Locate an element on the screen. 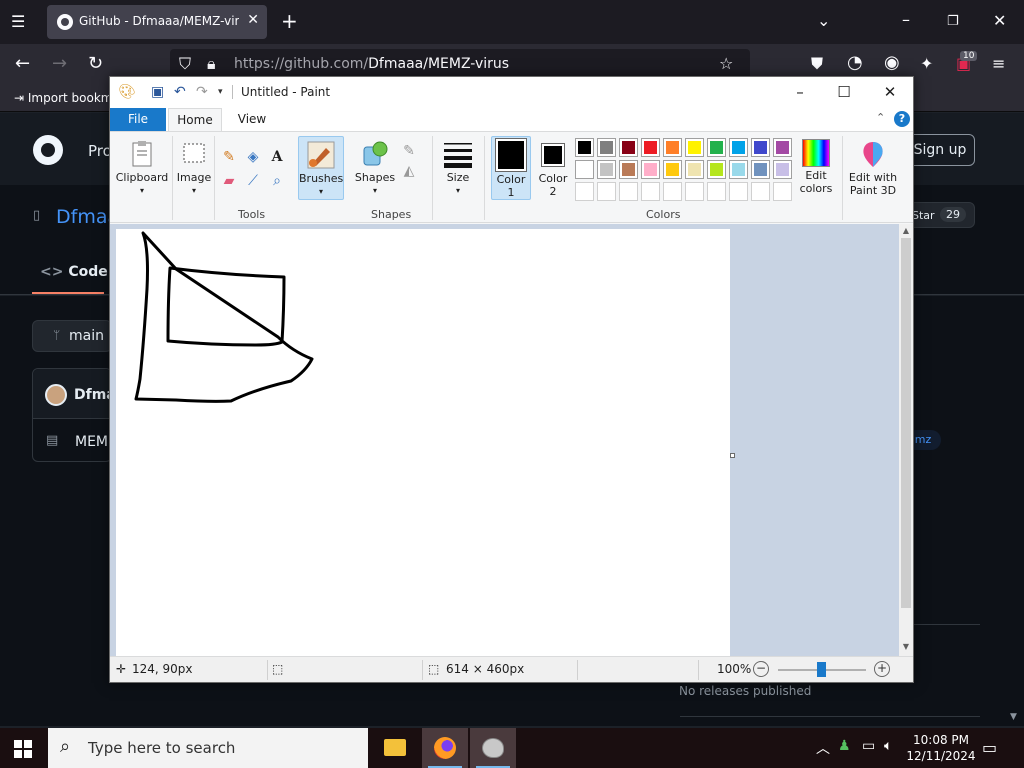  network-icon: ▭ is located at coordinates (868, 746).